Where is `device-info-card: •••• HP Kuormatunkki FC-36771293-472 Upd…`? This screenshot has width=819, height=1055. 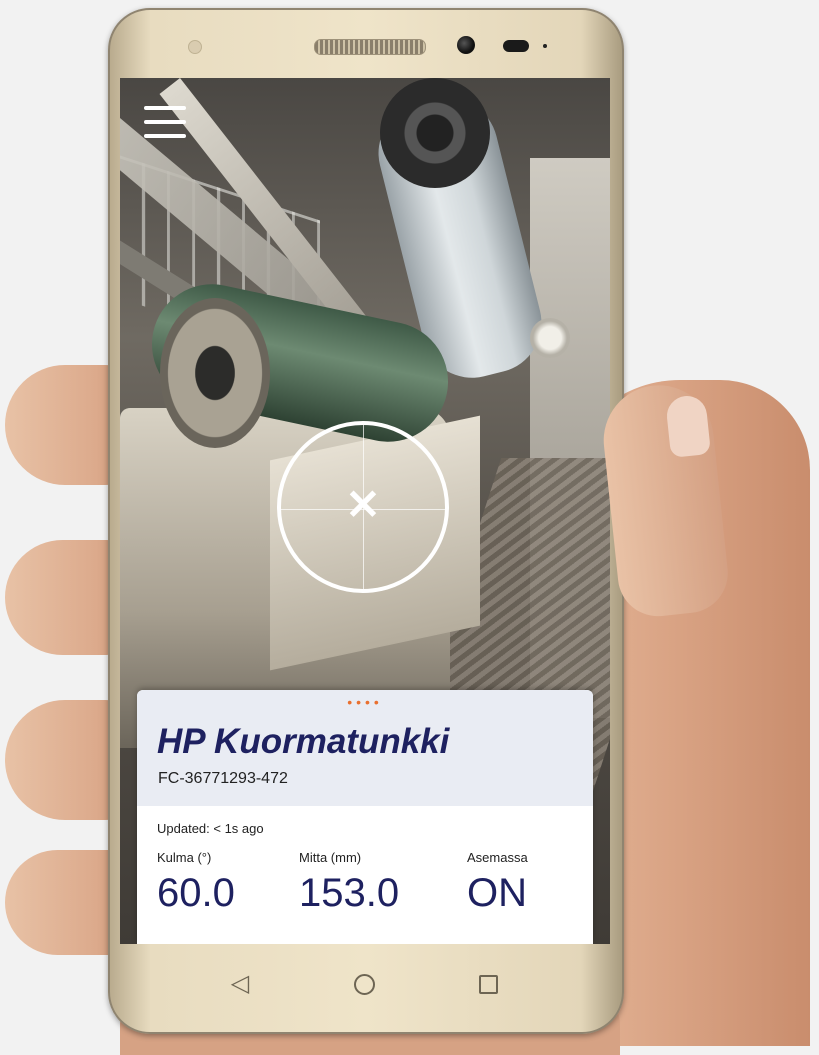
device-info-card: •••• HP Kuormatunkki FC-36771293-472 Upd… is located at coordinates (365, 817).